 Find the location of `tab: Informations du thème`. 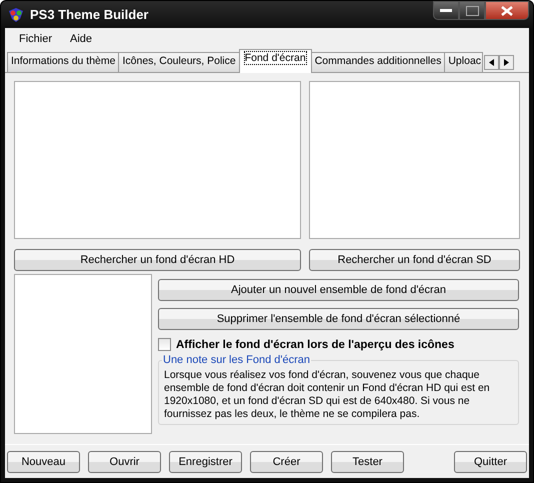

tab: Informations du thème is located at coordinates (63, 62).